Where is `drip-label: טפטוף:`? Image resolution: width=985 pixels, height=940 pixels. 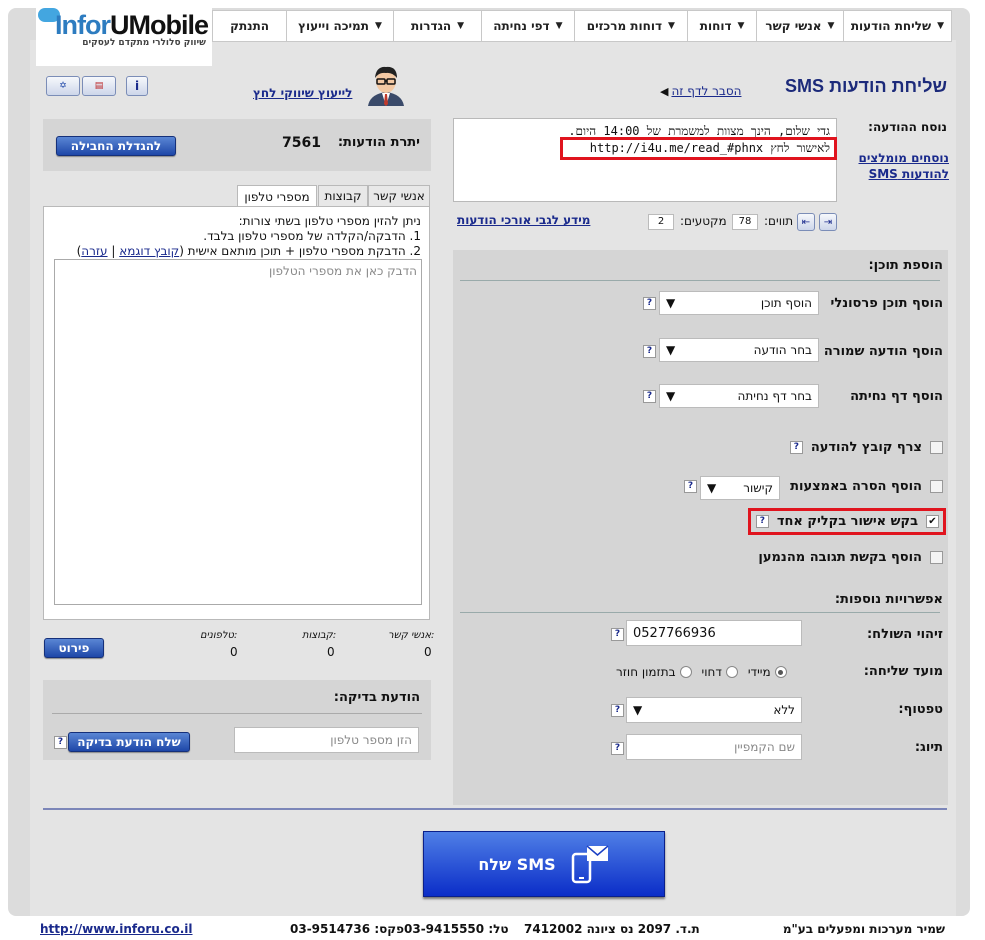 drip-label: טפטוף: is located at coordinates (920, 709).